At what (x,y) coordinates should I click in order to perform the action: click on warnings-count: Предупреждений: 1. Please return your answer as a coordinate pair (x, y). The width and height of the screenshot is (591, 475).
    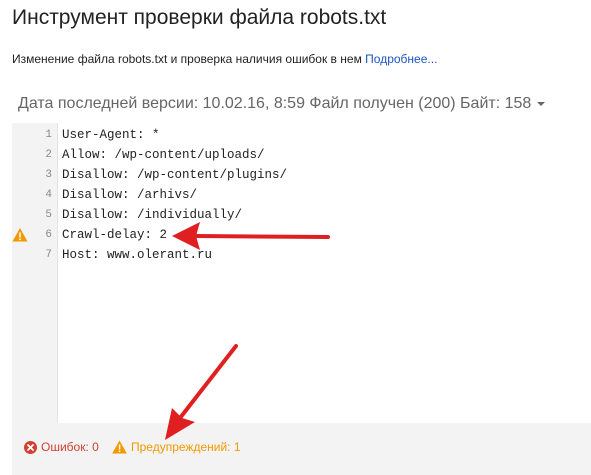
    Looking at the image, I should click on (186, 447).